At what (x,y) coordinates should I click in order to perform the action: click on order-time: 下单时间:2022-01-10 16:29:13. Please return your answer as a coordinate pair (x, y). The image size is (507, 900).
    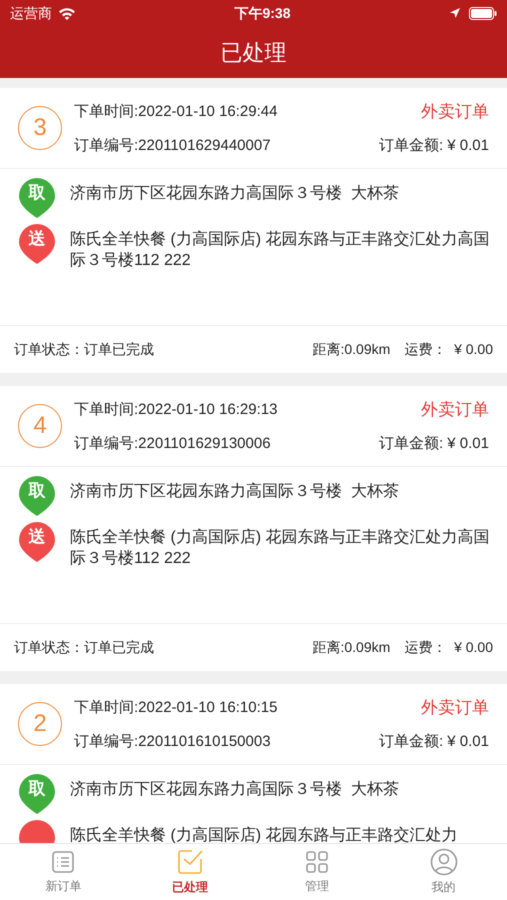
    Looking at the image, I should click on (176, 410).